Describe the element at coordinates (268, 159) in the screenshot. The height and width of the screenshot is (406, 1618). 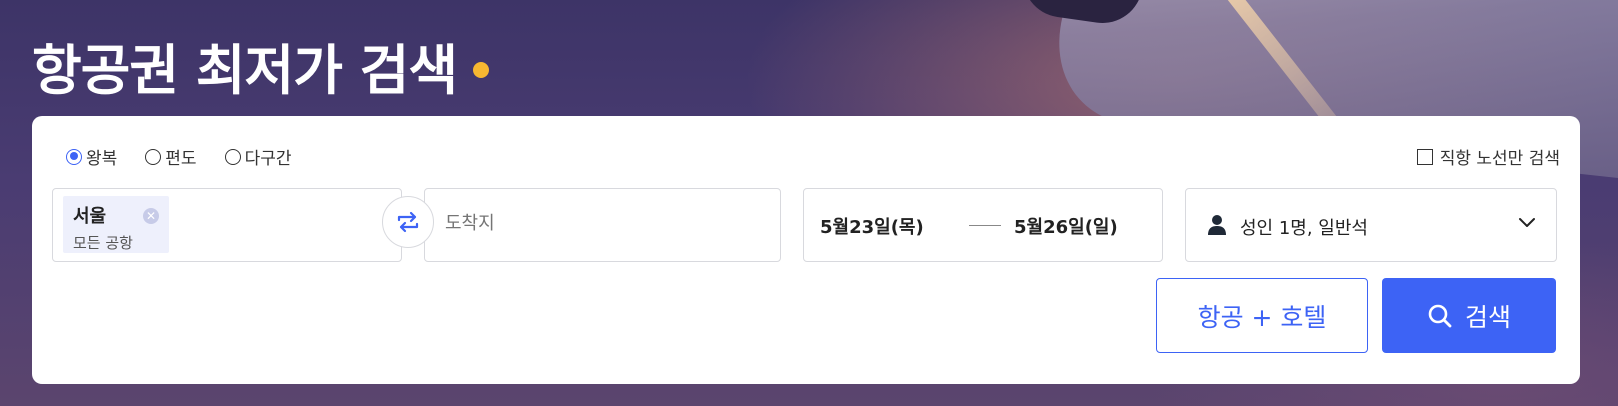
I see `trip-type-label: 다구간` at that location.